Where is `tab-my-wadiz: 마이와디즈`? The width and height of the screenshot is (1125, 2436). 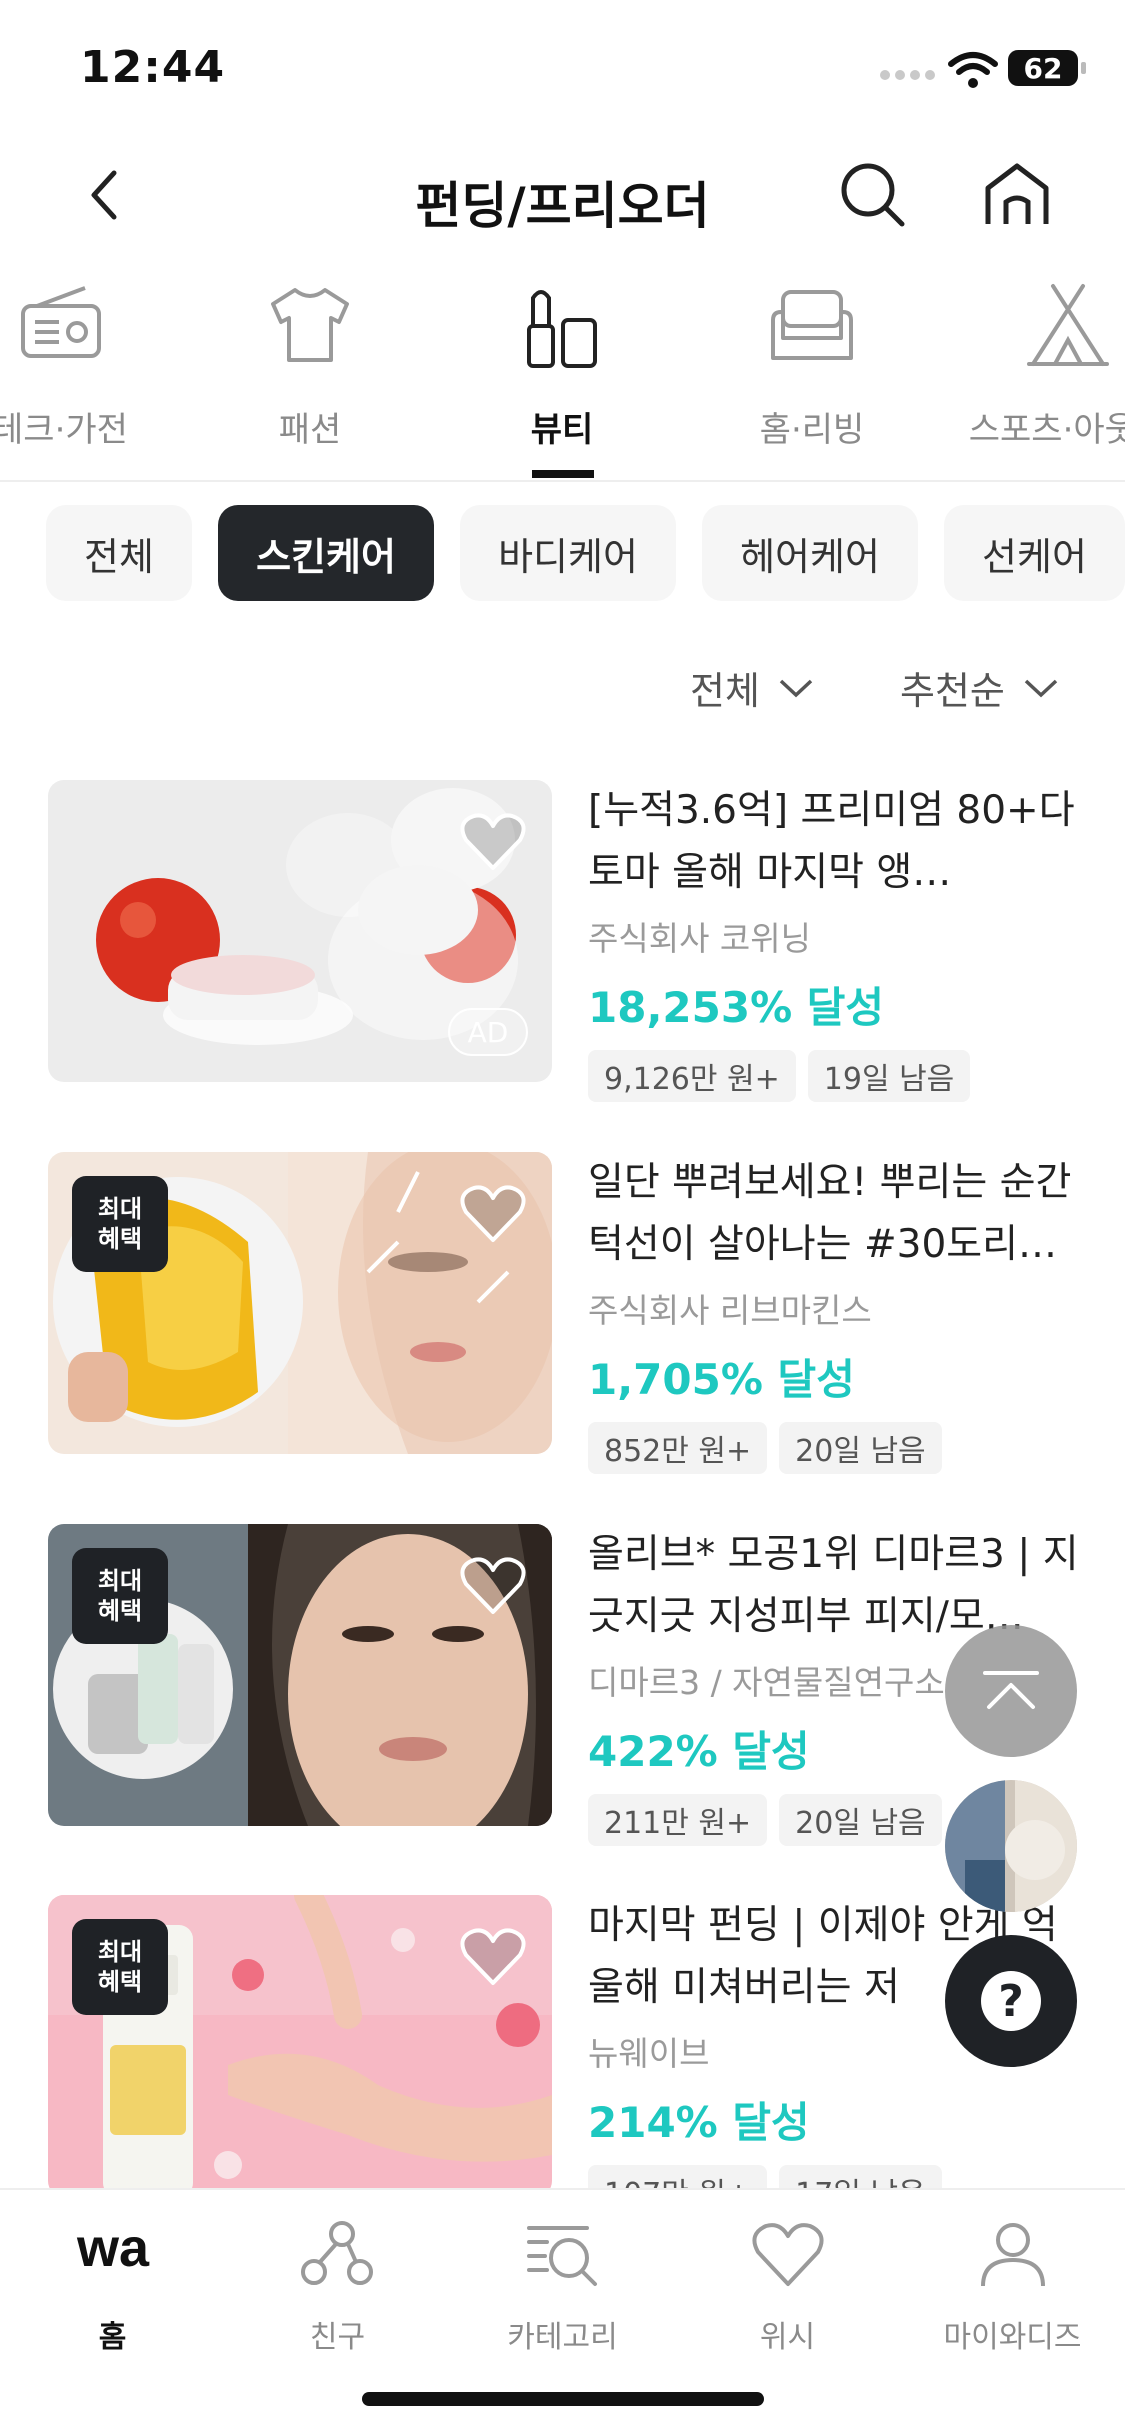 tab-my-wadiz: 마이와디즈 is located at coordinates (1012, 2295).